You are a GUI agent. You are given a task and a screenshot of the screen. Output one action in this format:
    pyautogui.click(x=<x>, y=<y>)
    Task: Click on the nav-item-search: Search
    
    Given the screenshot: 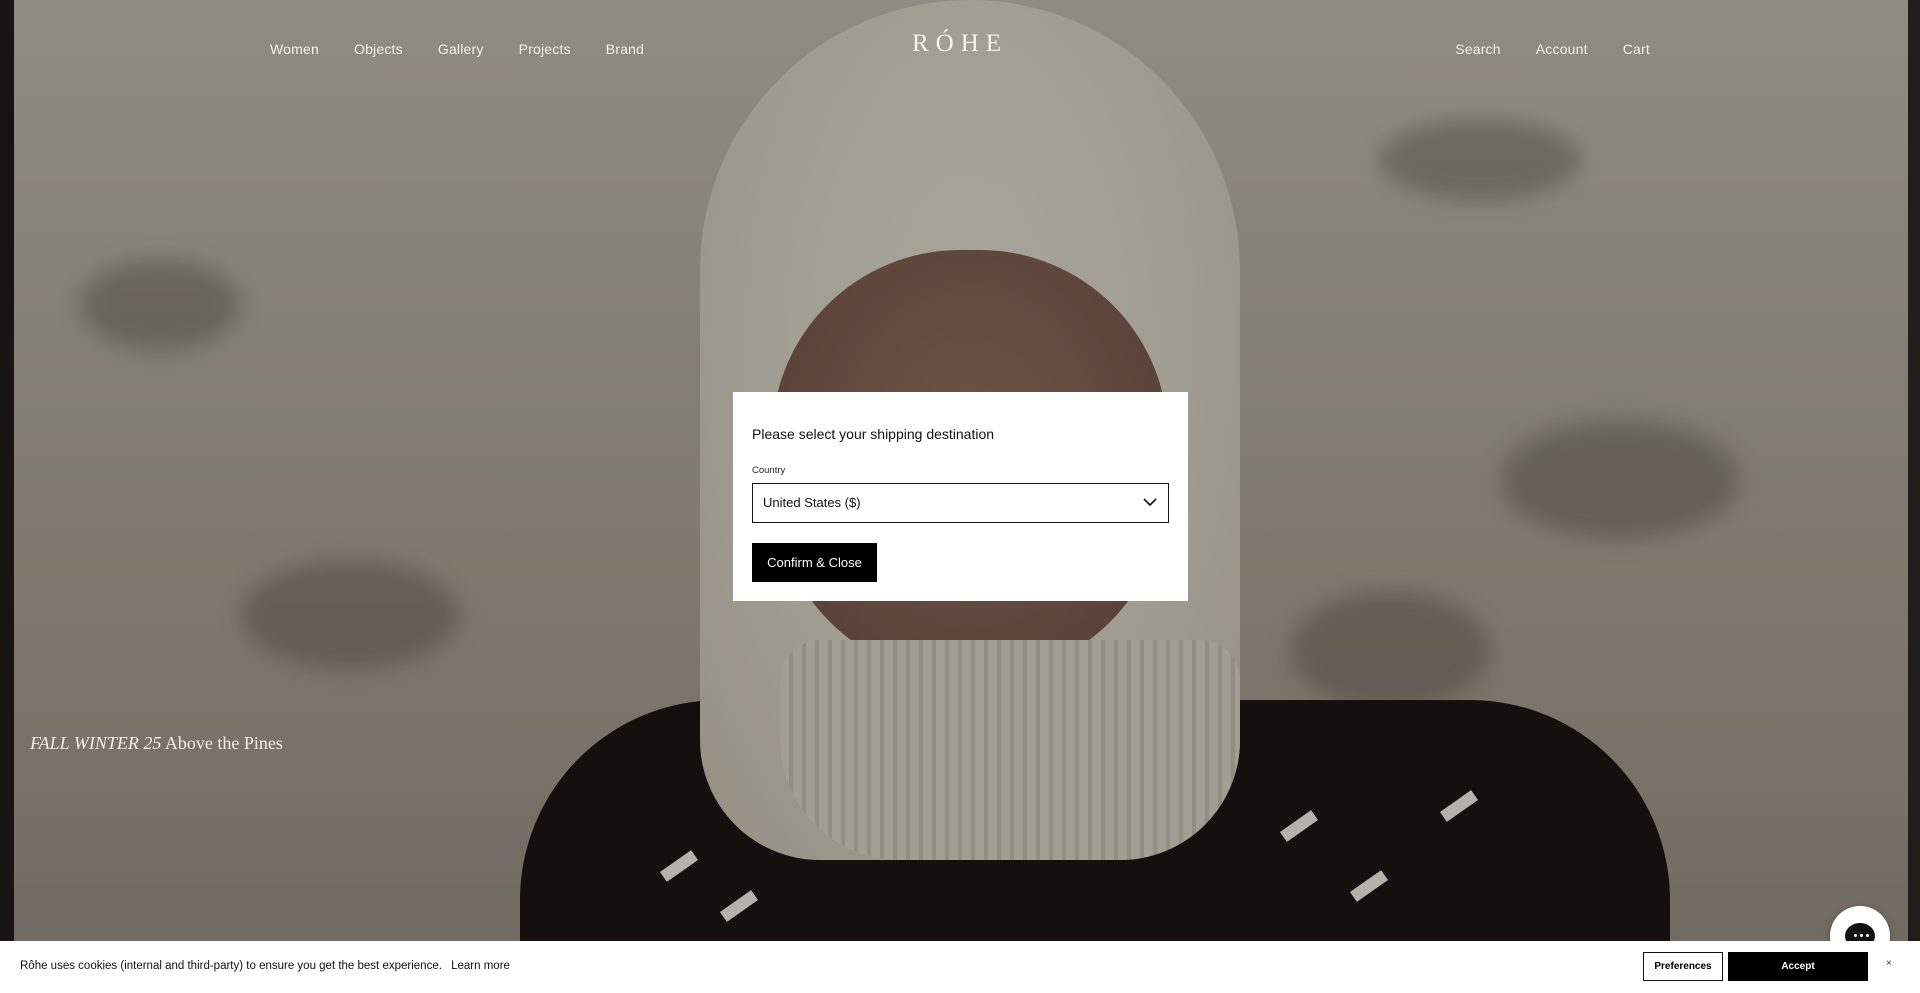 What is the action you would take?
    pyautogui.click(x=1478, y=49)
    